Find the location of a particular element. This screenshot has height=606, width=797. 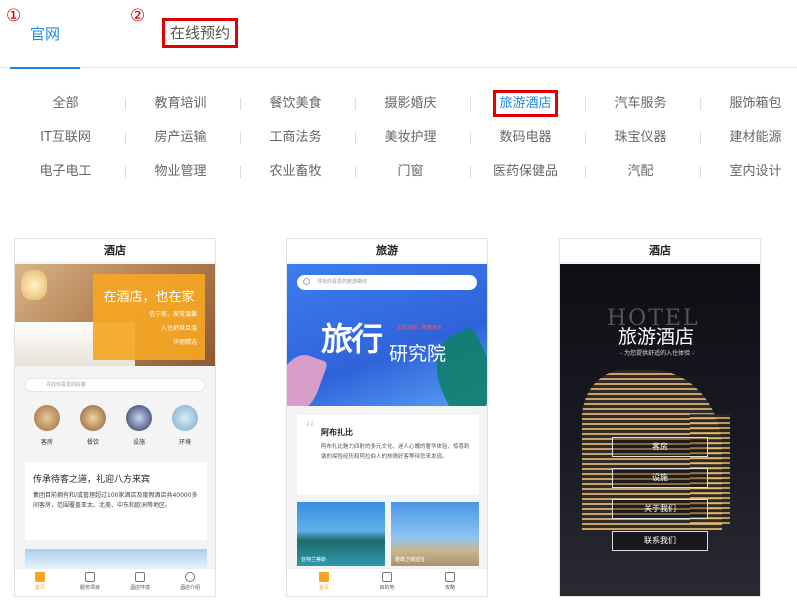

category-item: 电子电工 is located at coordinates (65, 172).